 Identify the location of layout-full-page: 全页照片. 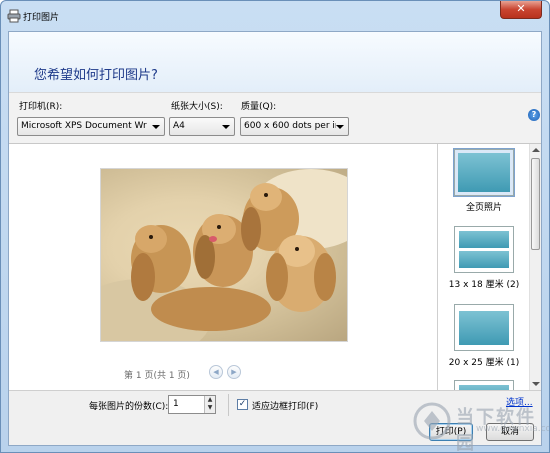
(484, 180).